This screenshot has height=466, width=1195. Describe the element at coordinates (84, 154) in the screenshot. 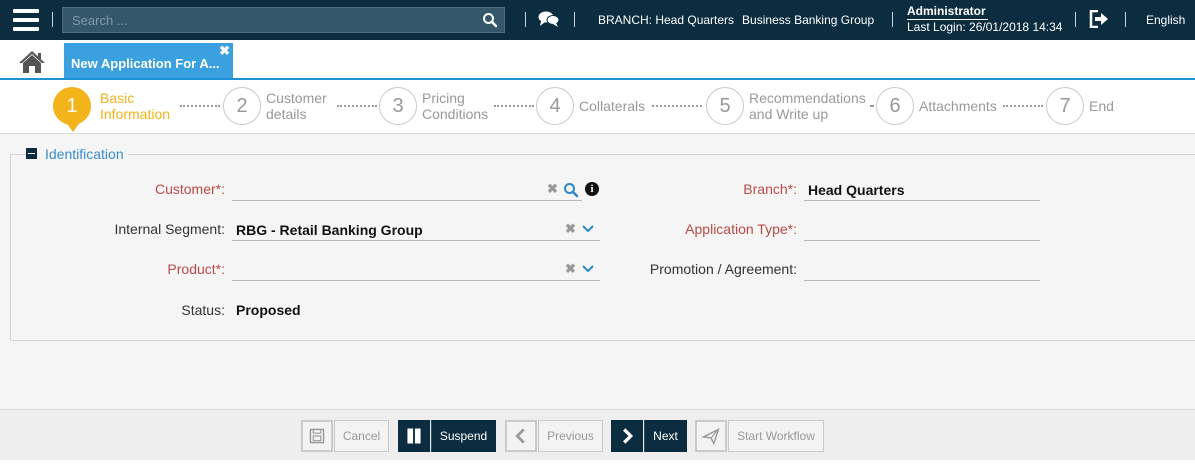

I see `section-title: Identification` at that location.